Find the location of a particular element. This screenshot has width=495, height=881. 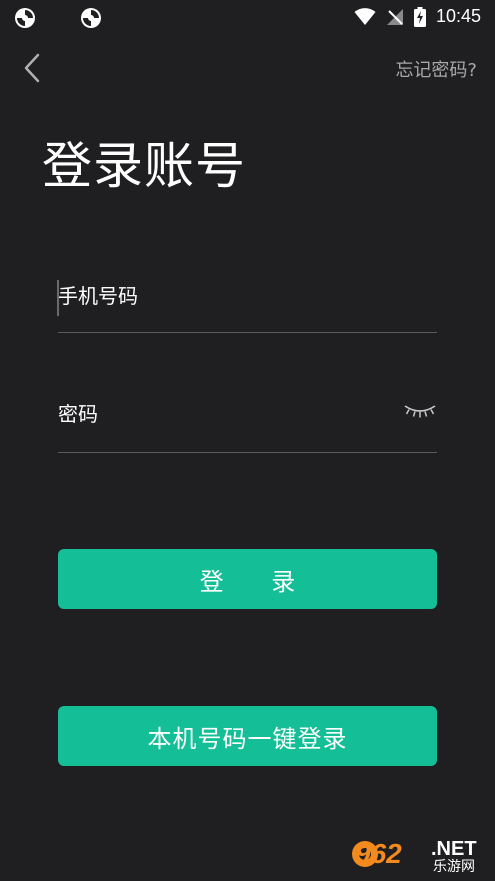

battery-charging-icon is located at coordinates (419, 16).